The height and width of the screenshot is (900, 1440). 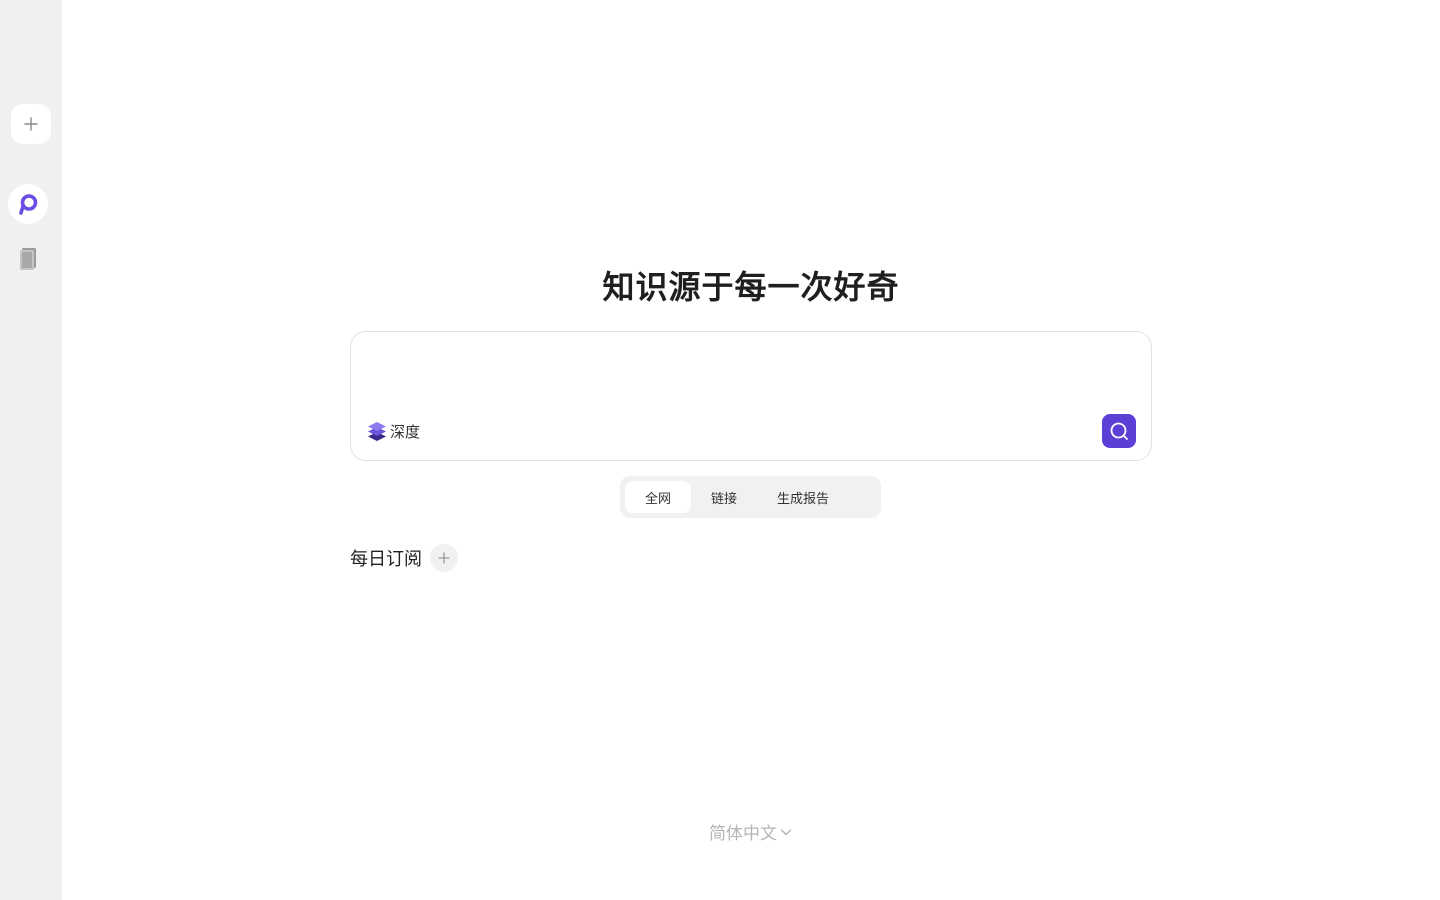 I want to click on tab-link: 链接, so click(x=724, y=497).